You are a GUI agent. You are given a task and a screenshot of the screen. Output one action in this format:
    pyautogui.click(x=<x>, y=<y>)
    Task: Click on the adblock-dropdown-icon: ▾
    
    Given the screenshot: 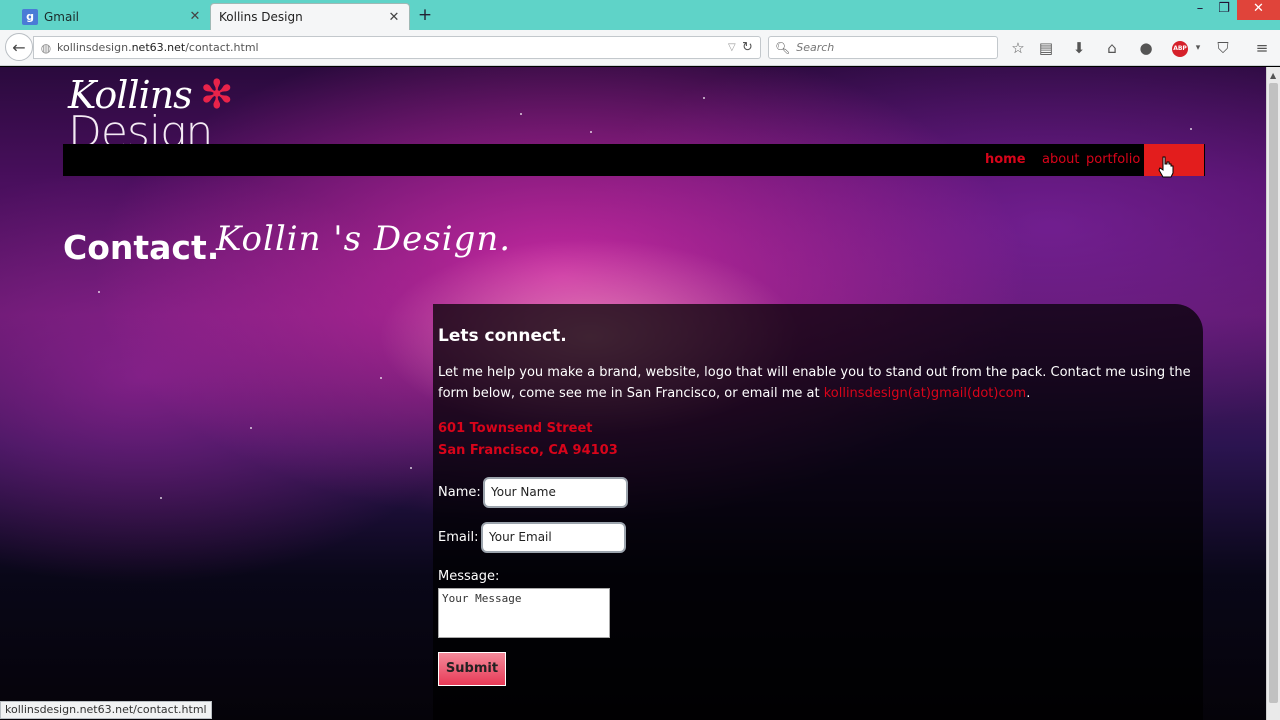 What is the action you would take?
    pyautogui.click(x=1198, y=48)
    